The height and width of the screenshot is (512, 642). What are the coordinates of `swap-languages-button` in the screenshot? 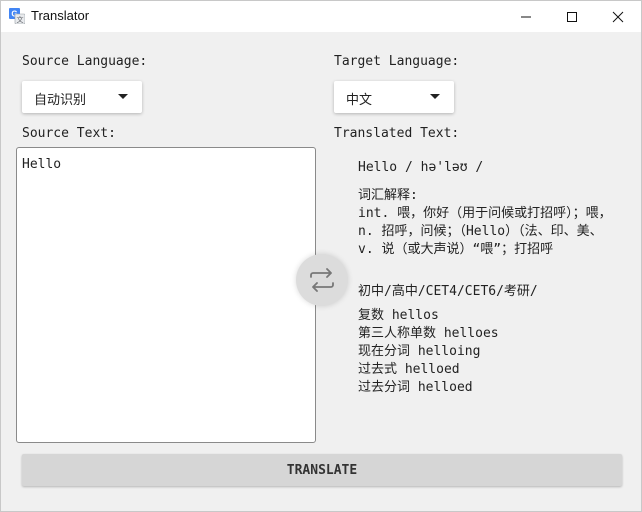 It's located at (322, 280).